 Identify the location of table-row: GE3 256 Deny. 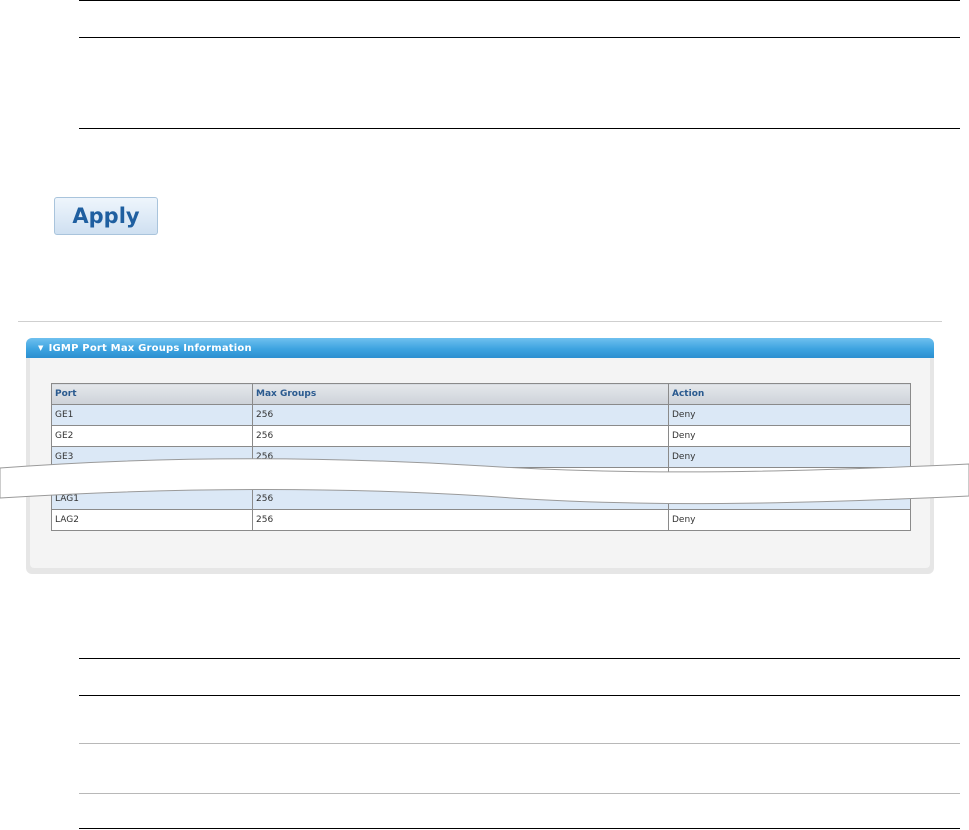
(481, 457).